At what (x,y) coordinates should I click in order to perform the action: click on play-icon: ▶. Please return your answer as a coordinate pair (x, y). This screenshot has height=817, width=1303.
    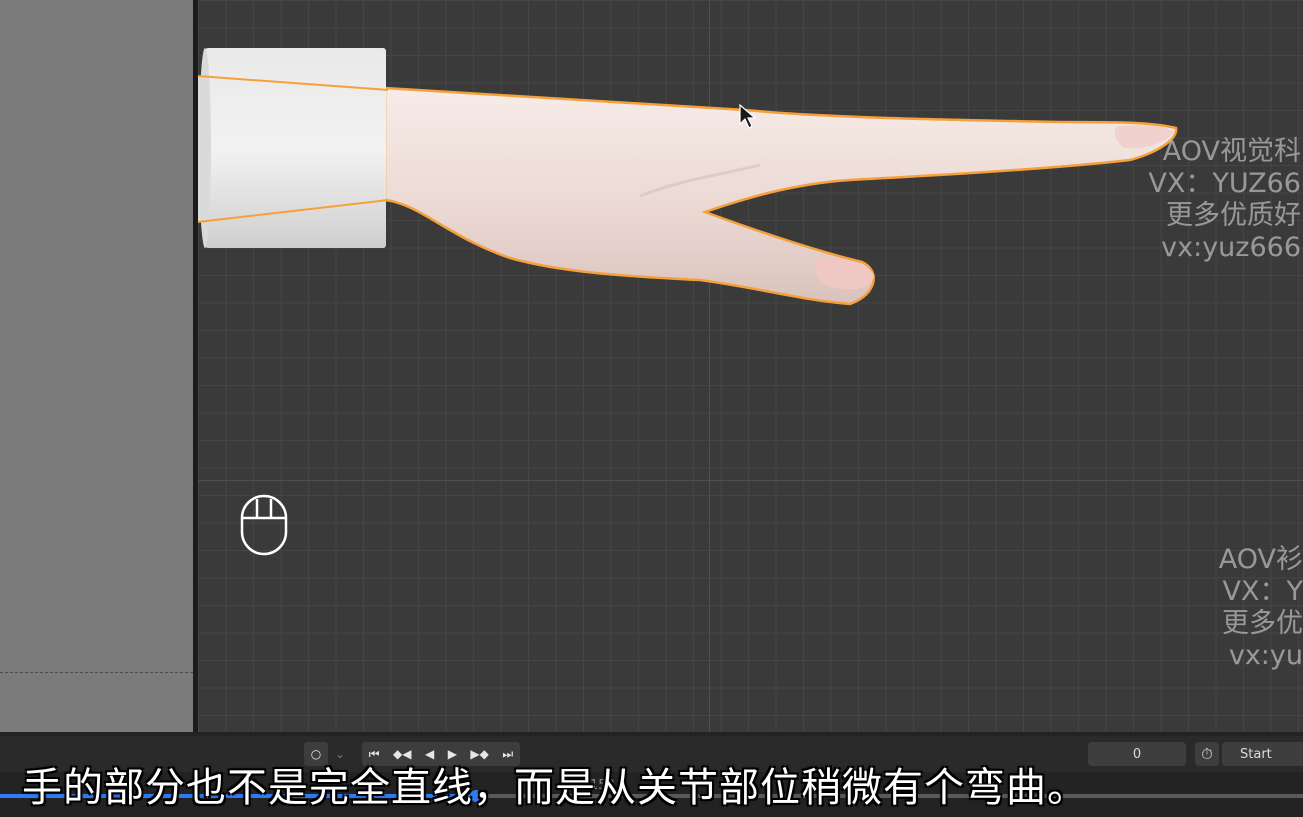
    Looking at the image, I should click on (452, 754).